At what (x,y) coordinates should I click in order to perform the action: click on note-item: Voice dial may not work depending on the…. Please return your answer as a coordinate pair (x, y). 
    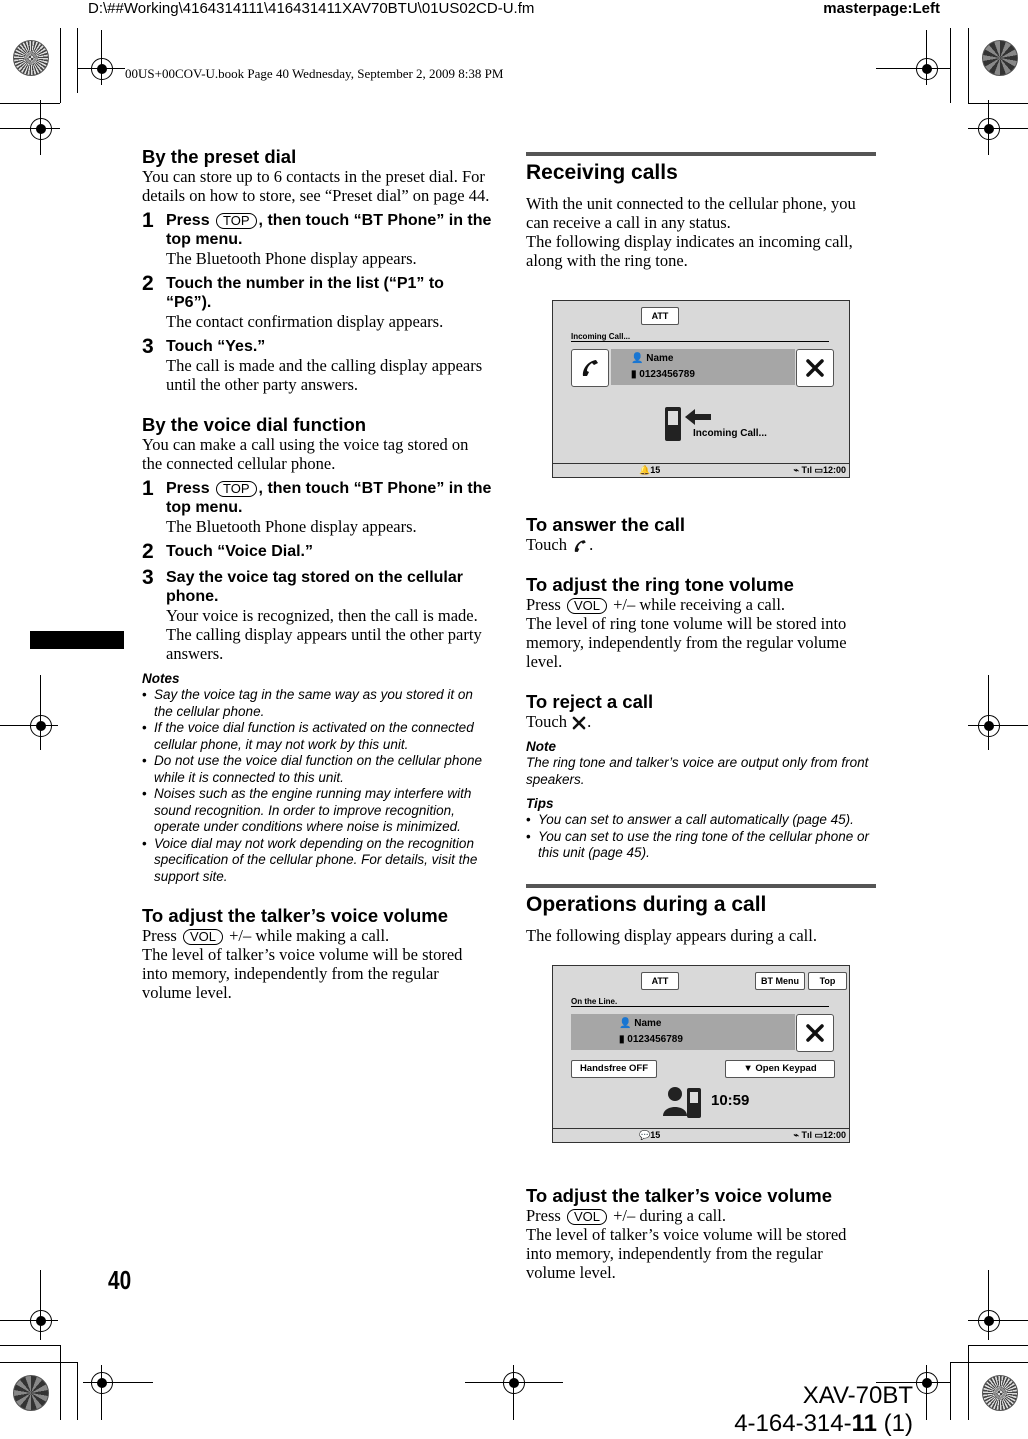
    Looking at the image, I should click on (317, 861).